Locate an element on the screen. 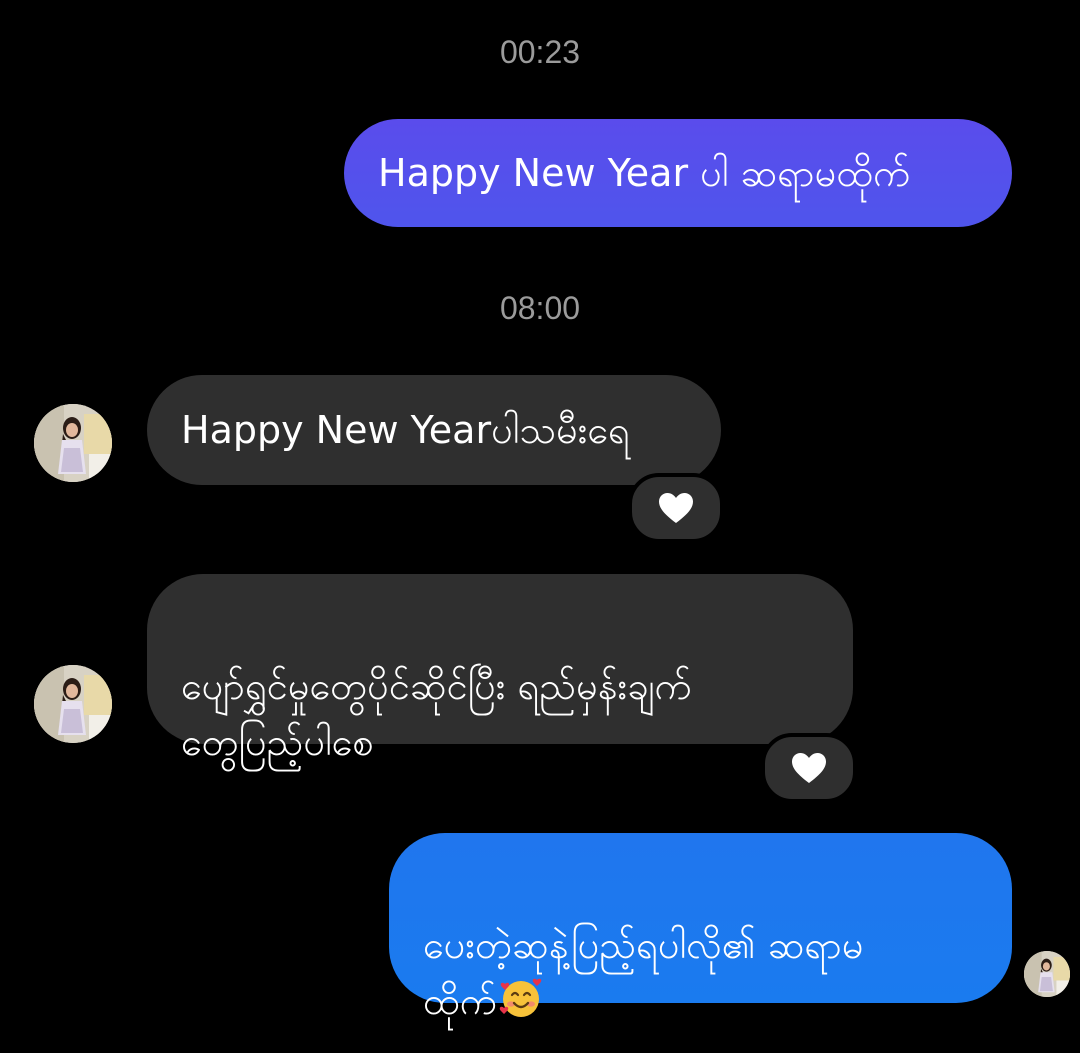 The width and height of the screenshot is (1080, 1053). sent-message-bubble: ပေးတဲ့ဆုနဲ့ပြည့်ရပါလို၏ ဆရာမ ထိုက် is located at coordinates (700, 928).